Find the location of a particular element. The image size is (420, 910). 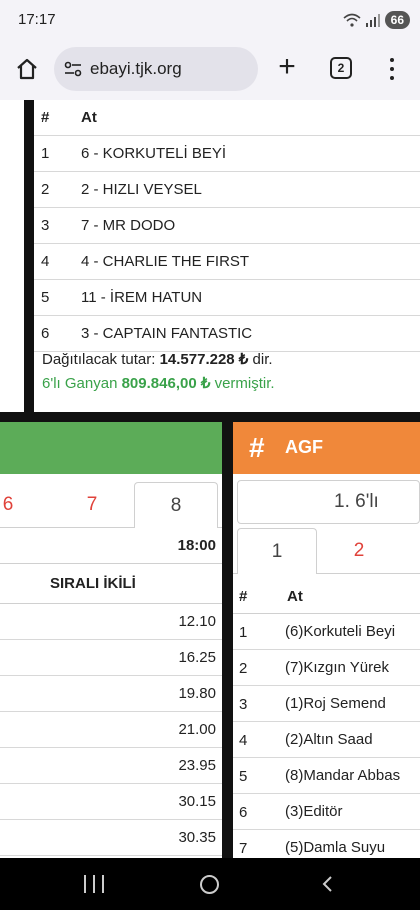

back-icon is located at coordinates (327, 884).